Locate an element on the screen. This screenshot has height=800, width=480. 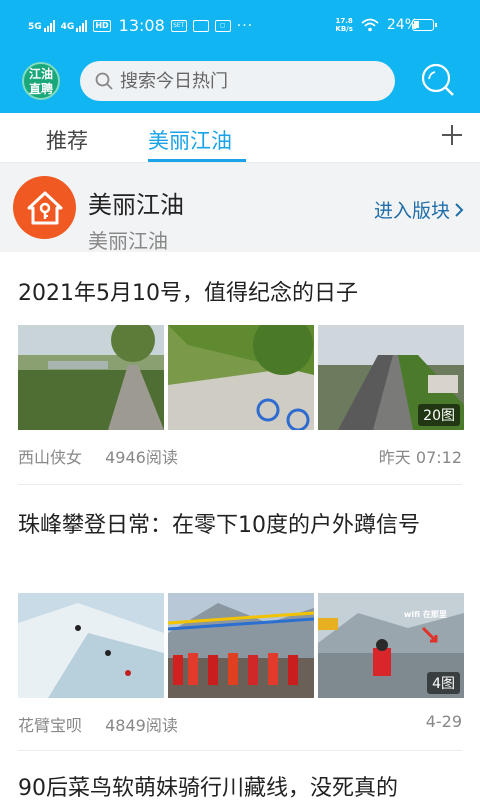
signal-icon: 5G is located at coordinates (41, 25).